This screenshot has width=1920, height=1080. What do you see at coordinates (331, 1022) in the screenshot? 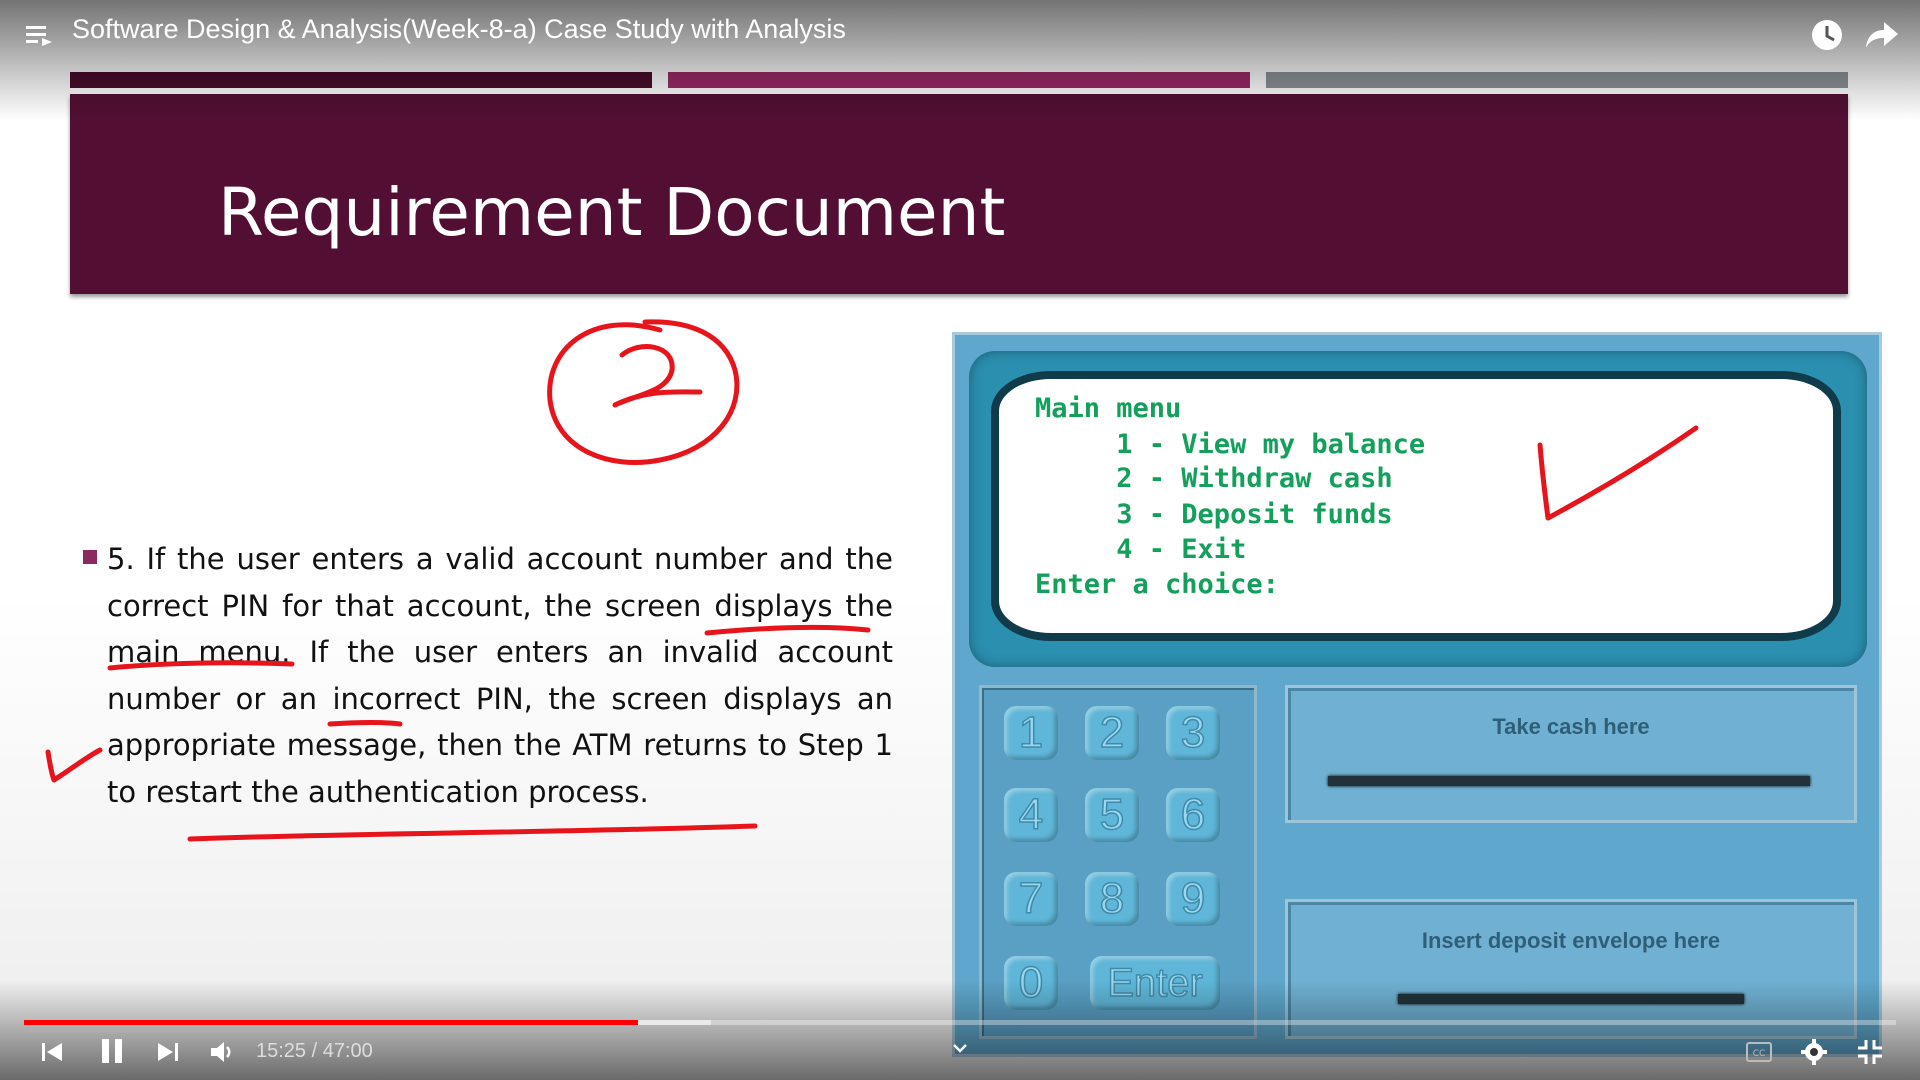
I see `progress-played` at bounding box center [331, 1022].